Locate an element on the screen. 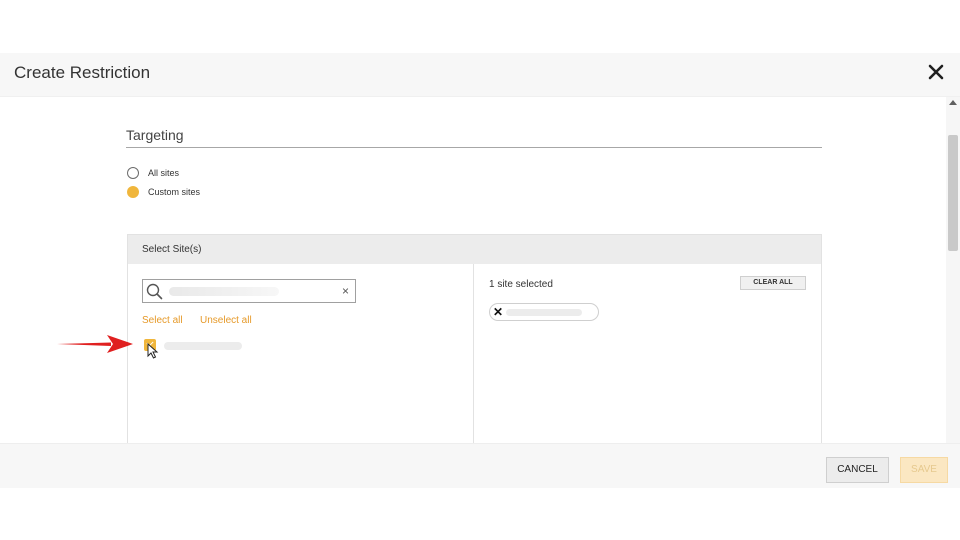 The width and height of the screenshot is (960, 540). panel-header: Select Site(s) is located at coordinates (474, 249).